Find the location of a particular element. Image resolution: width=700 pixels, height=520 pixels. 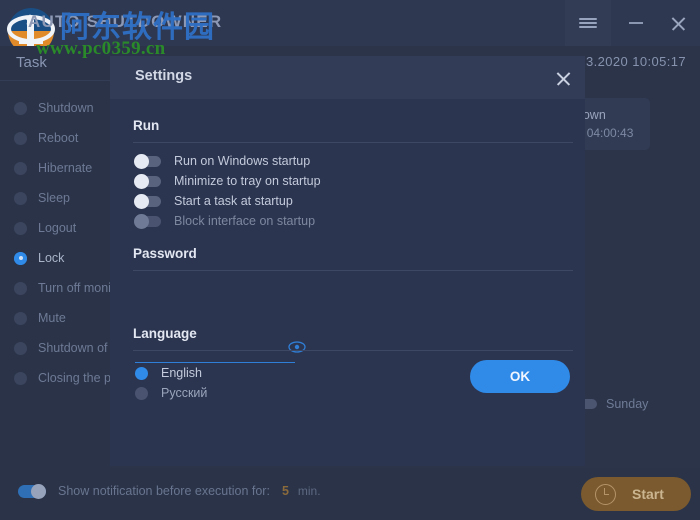

option-label: Block interface on startup is located at coordinates (245, 221).